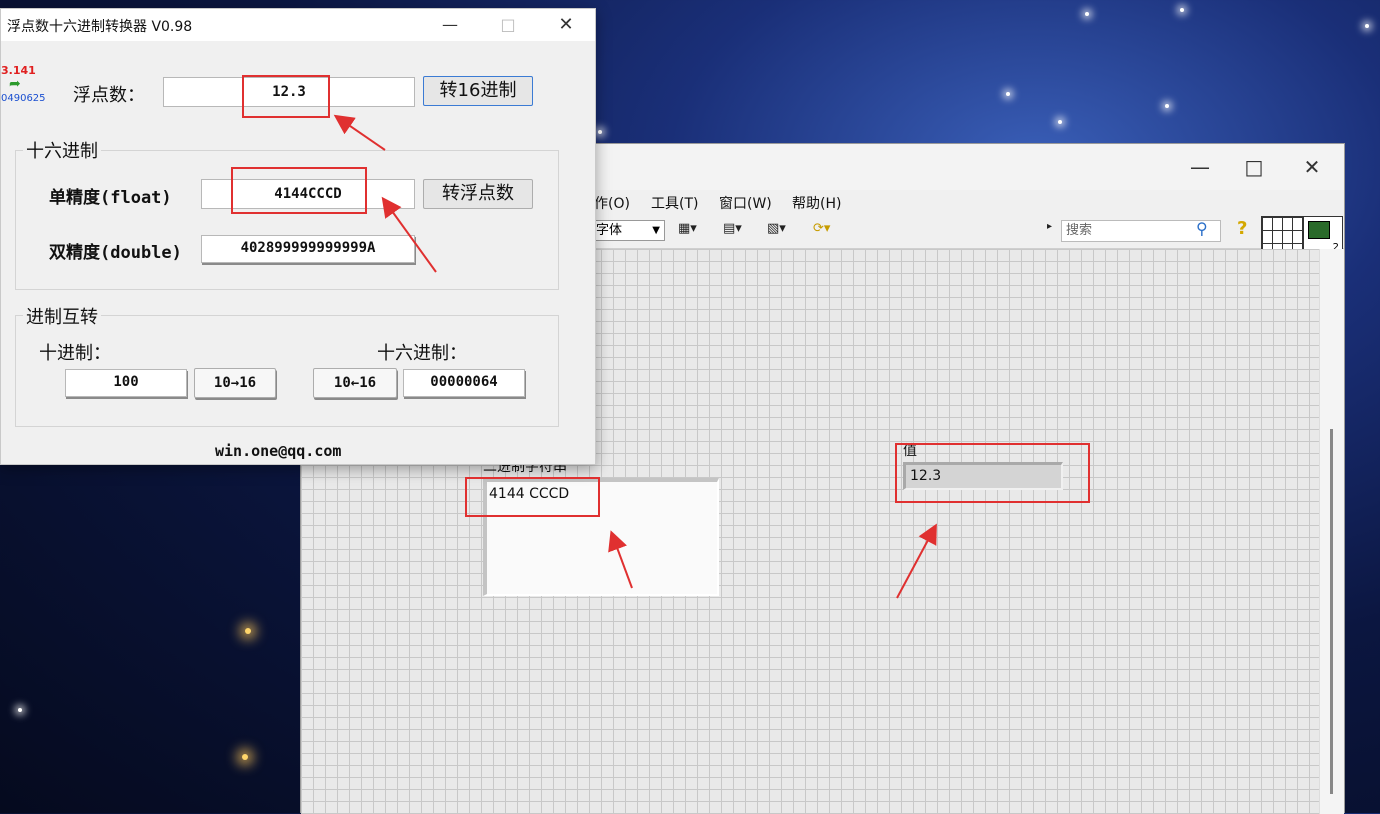  I want to click on menu-tools: 工具(T), so click(674, 203).